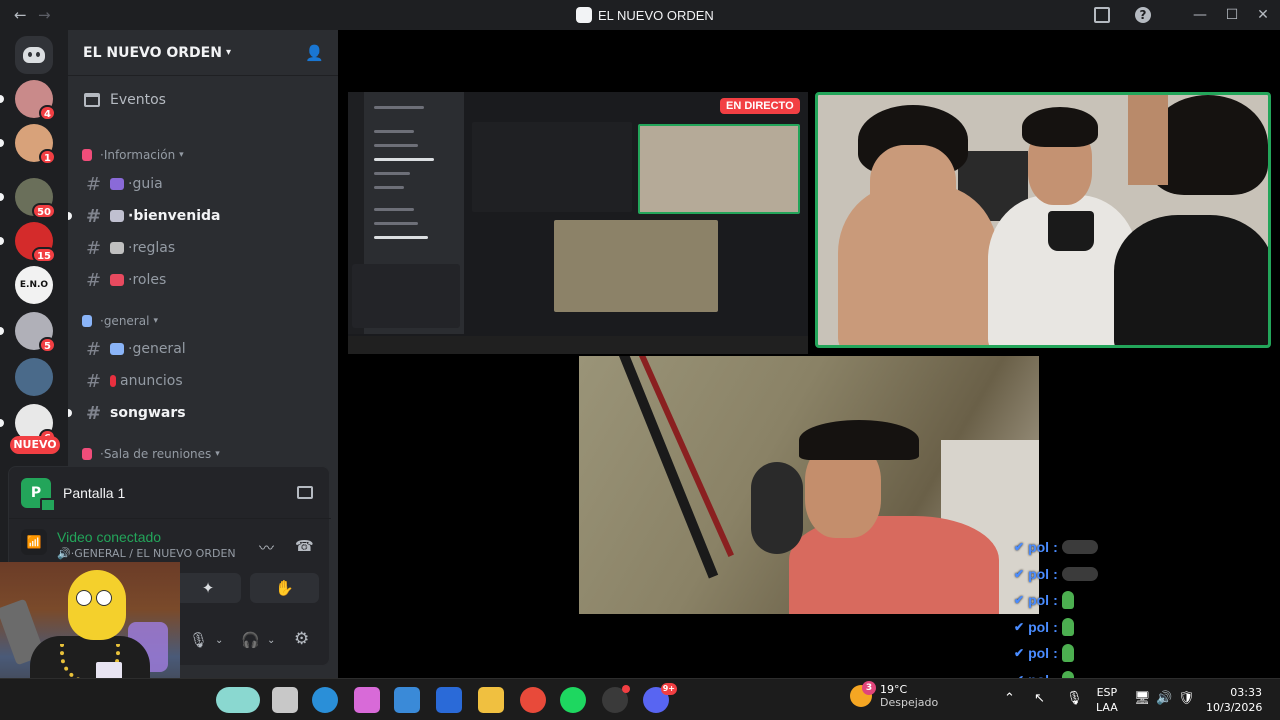 The image size is (1280, 720). What do you see at coordinates (578, 345) in the screenshot?
I see `mini-taskbar` at bounding box center [578, 345].